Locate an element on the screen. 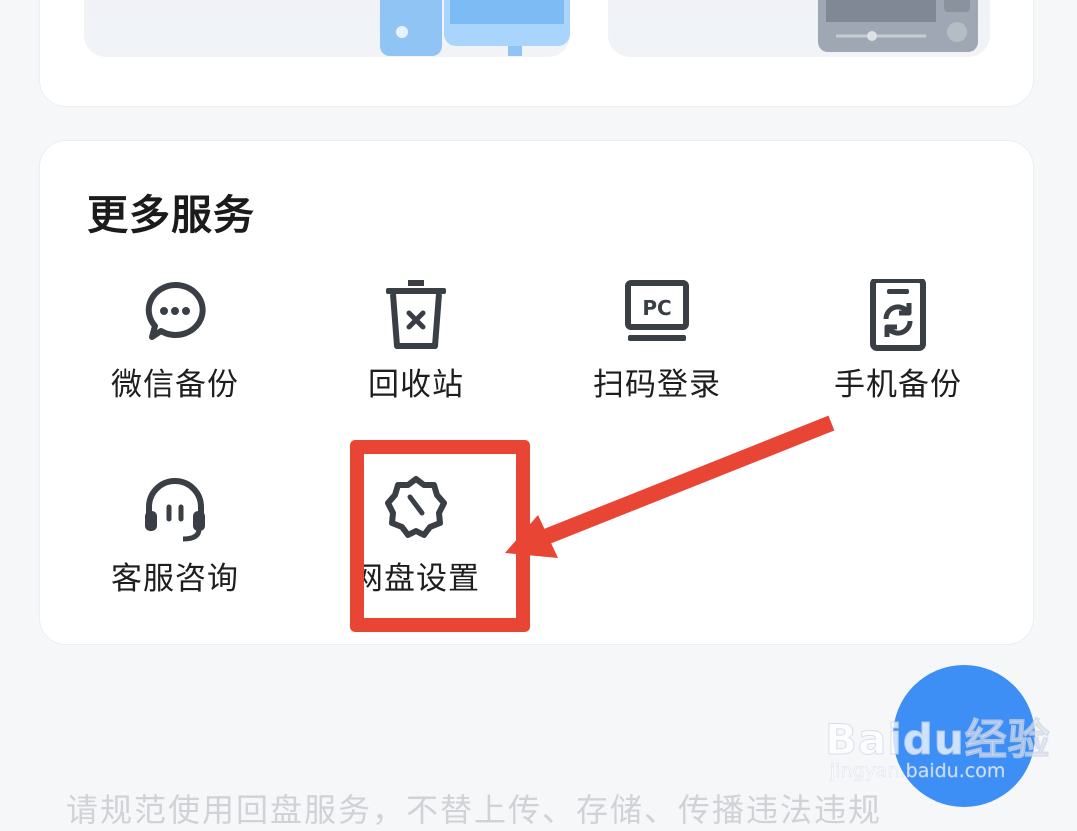  section-title: 更多服务 is located at coordinates (171, 215).